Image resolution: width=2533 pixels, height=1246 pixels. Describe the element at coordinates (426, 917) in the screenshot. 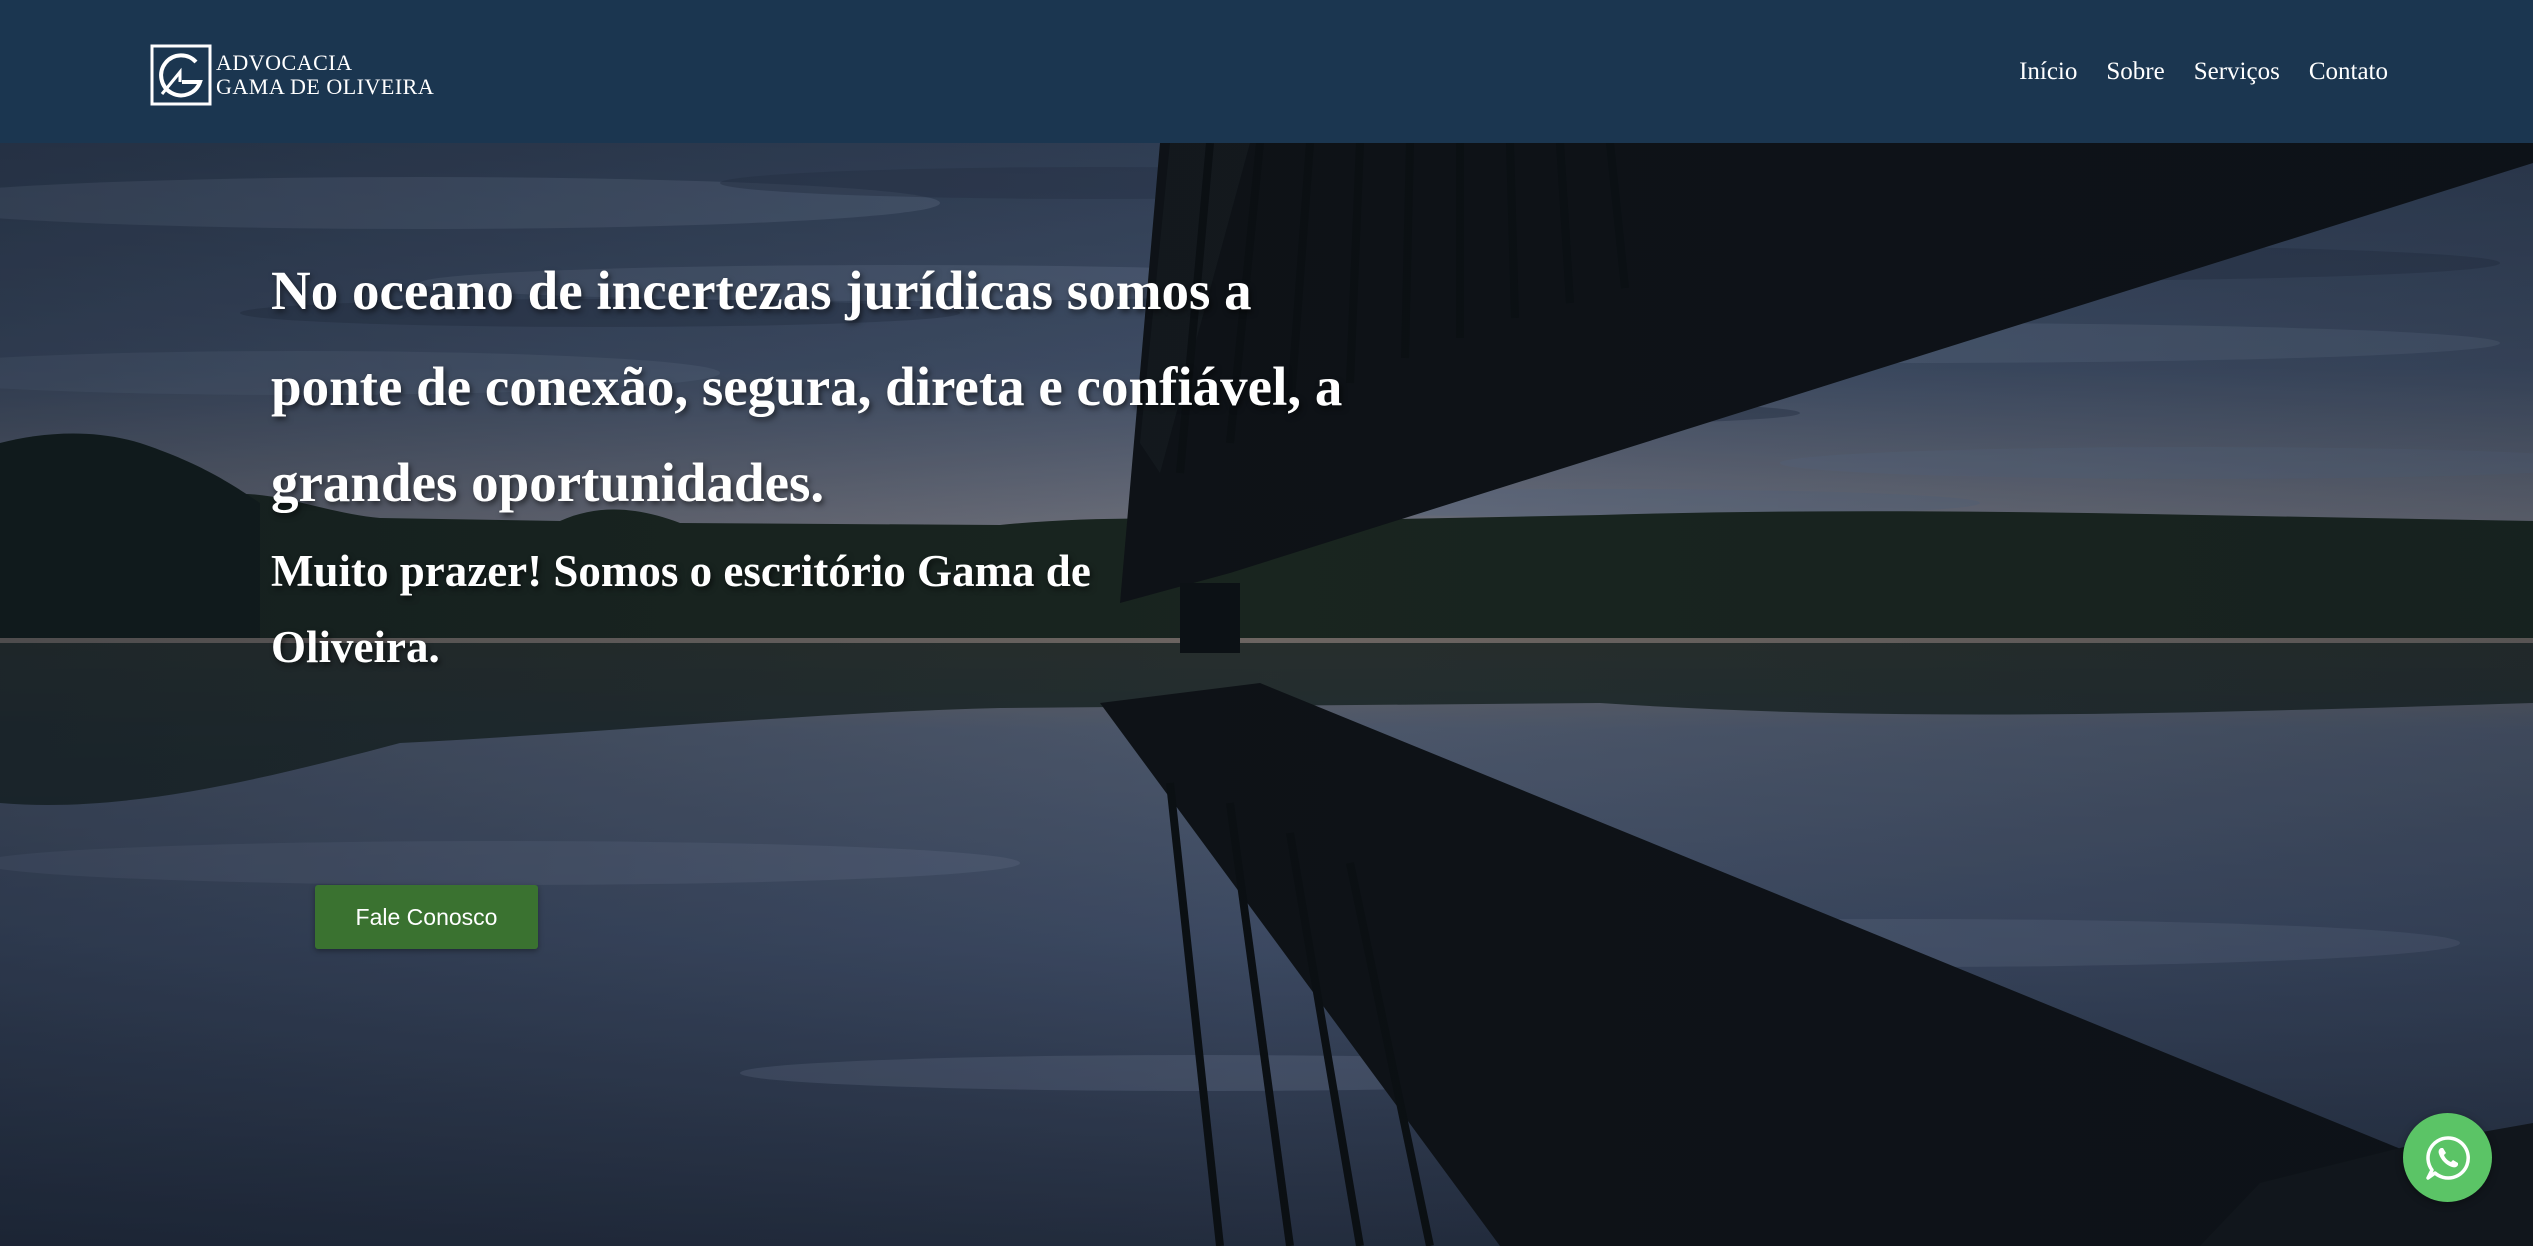

I see `fale-conosco-button: Fale Conosco` at that location.